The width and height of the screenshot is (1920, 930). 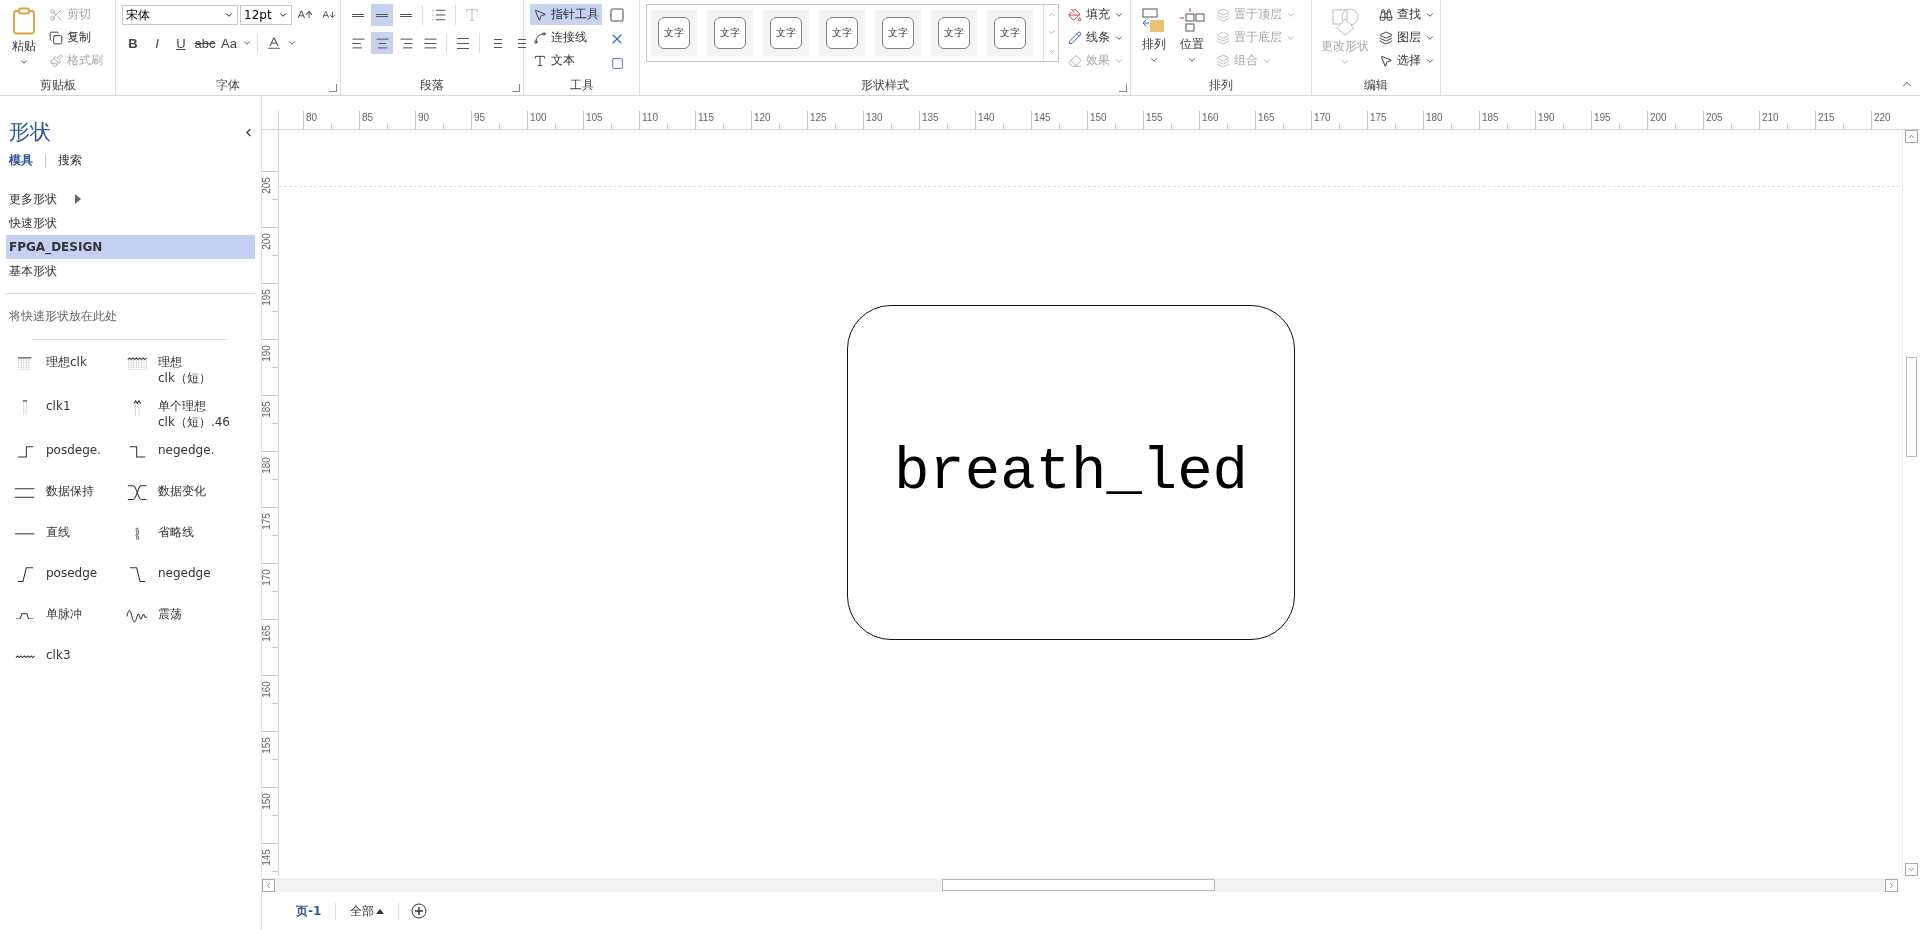 I want to click on master-shape: 省略线, so click(x=184, y=538).